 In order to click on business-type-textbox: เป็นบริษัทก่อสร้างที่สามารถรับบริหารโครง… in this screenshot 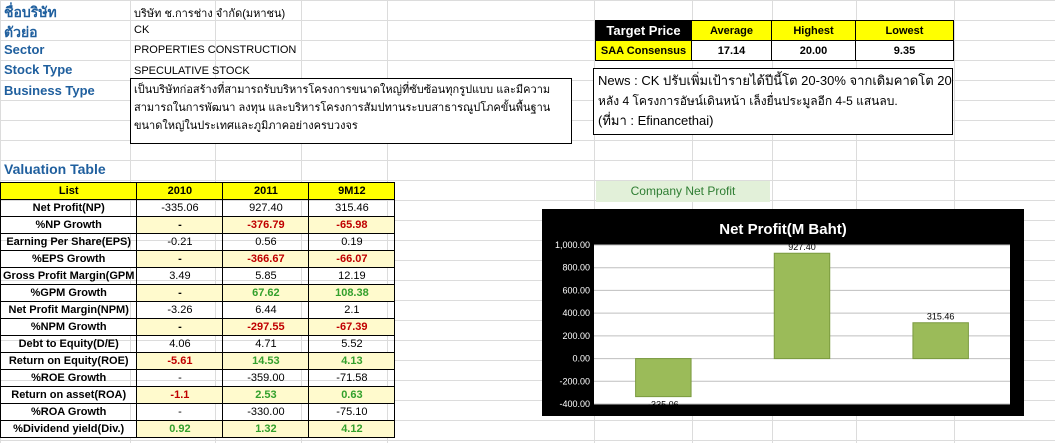, I will do `click(351, 111)`.